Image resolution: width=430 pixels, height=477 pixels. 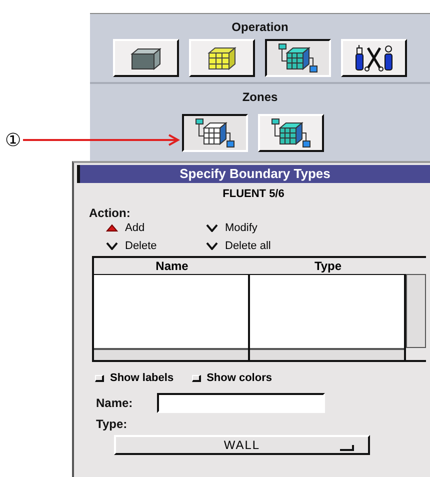 What do you see at coordinates (241, 228) in the screenshot?
I see `radio-label: Modify` at bounding box center [241, 228].